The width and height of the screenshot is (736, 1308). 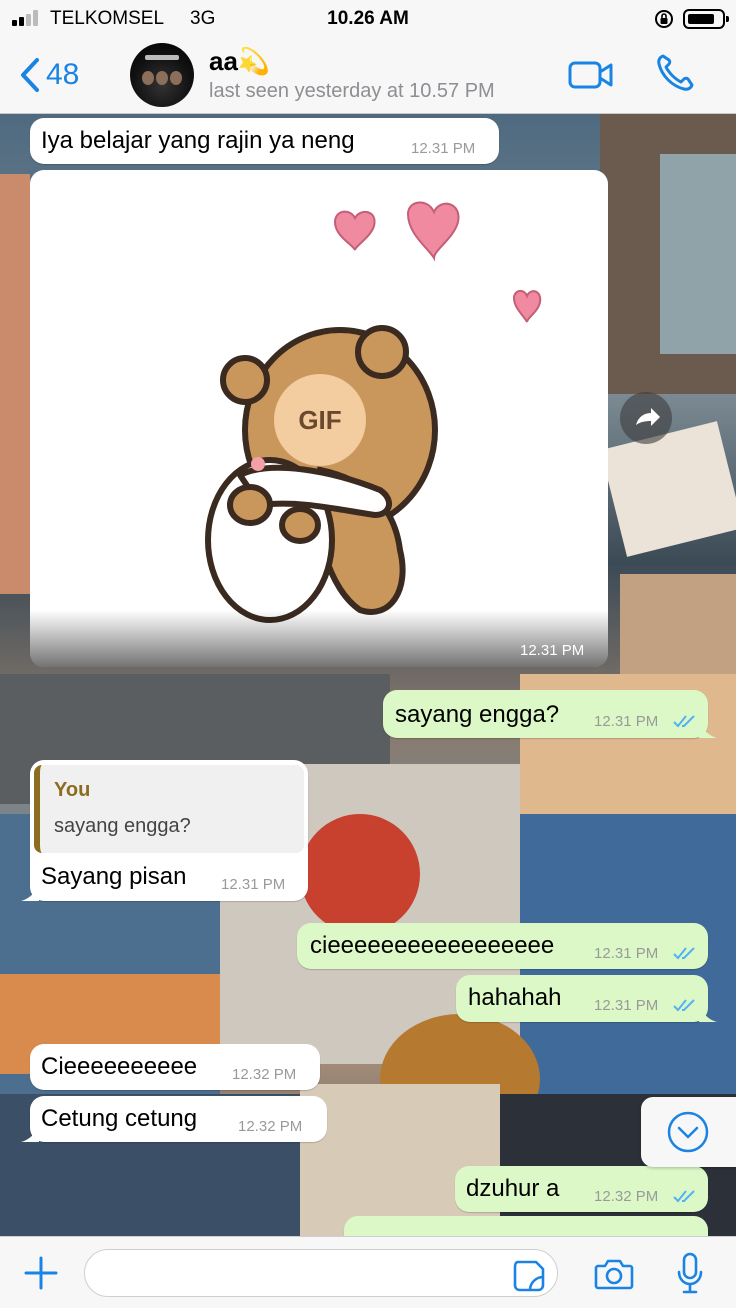 I want to click on message-bubble: cieeeeeeeeeeeeeeeee 12.31 PM, so click(x=502, y=946).